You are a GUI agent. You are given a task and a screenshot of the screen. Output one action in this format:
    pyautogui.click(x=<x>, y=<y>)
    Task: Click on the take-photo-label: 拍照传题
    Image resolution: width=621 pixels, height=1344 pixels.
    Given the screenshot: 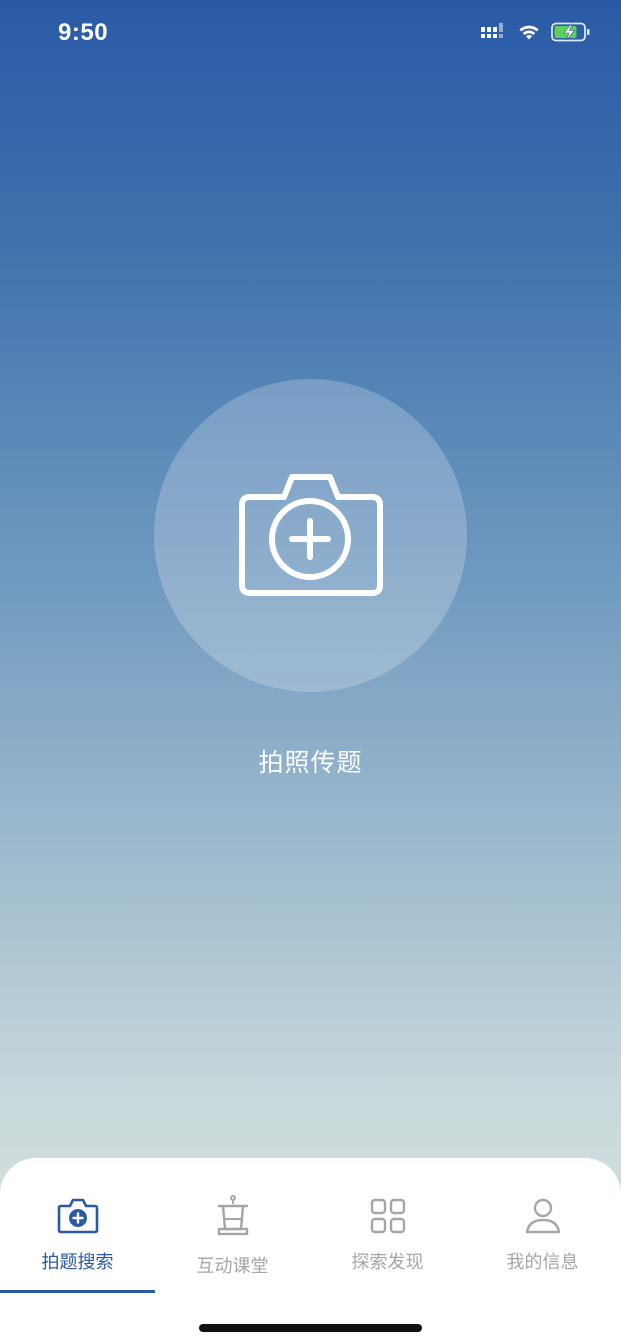 What is the action you would take?
    pyautogui.click(x=310, y=762)
    